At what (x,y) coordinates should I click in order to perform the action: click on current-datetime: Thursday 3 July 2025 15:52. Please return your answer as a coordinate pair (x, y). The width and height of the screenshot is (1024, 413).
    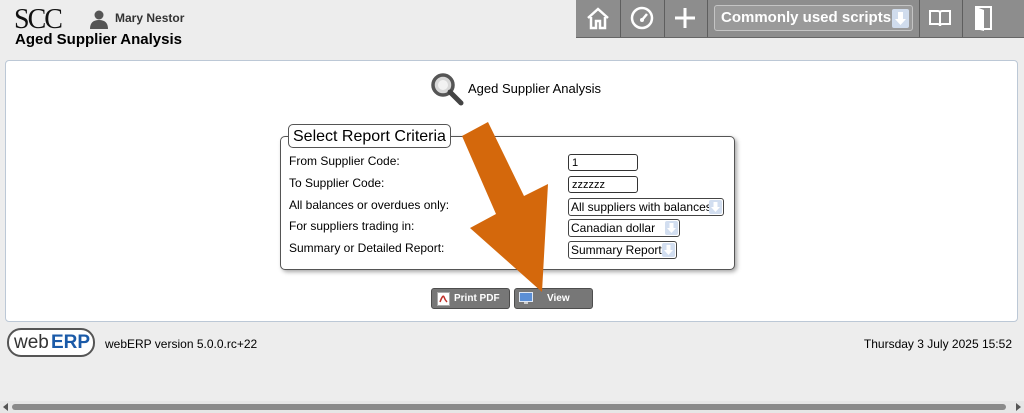
    Looking at the image, I should click on (937, 344).